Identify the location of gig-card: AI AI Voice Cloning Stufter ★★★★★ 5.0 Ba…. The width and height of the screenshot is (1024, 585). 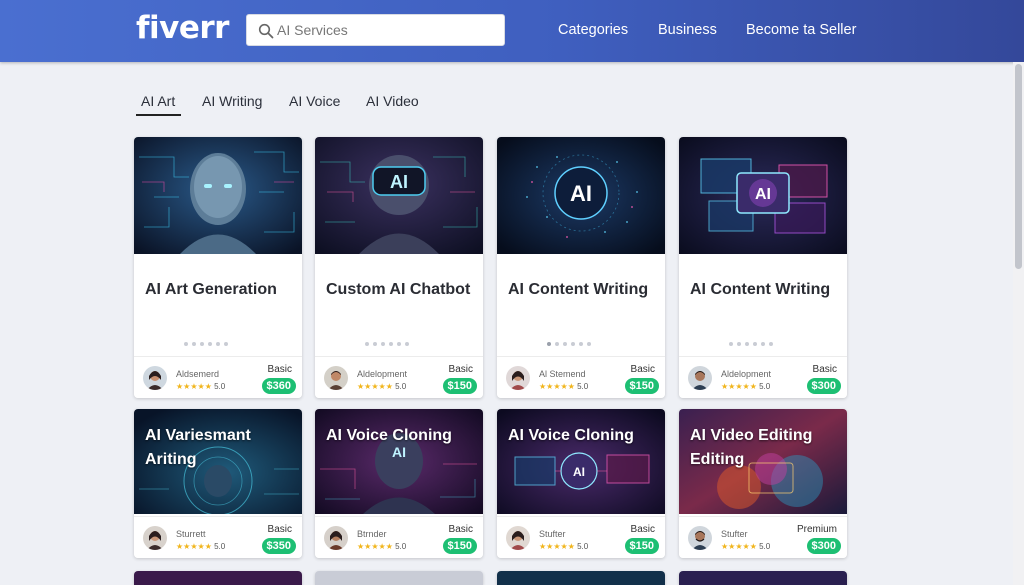
(581, 483).